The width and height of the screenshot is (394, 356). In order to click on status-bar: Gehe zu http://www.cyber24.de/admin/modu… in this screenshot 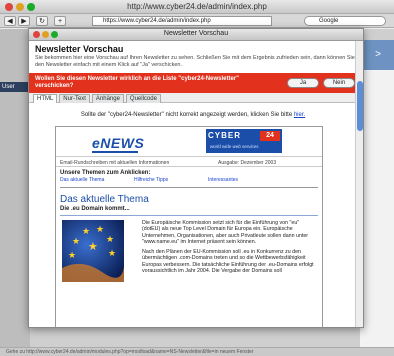, I will do `click(197, 351)`.